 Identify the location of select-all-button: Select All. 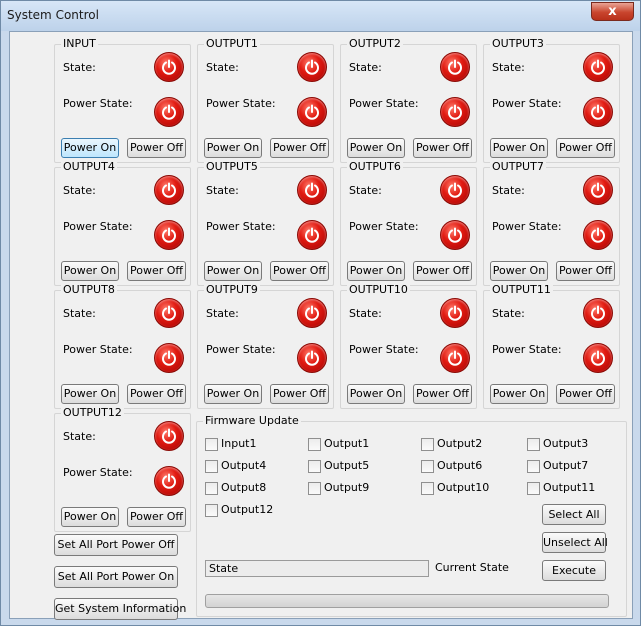
(574, 514).